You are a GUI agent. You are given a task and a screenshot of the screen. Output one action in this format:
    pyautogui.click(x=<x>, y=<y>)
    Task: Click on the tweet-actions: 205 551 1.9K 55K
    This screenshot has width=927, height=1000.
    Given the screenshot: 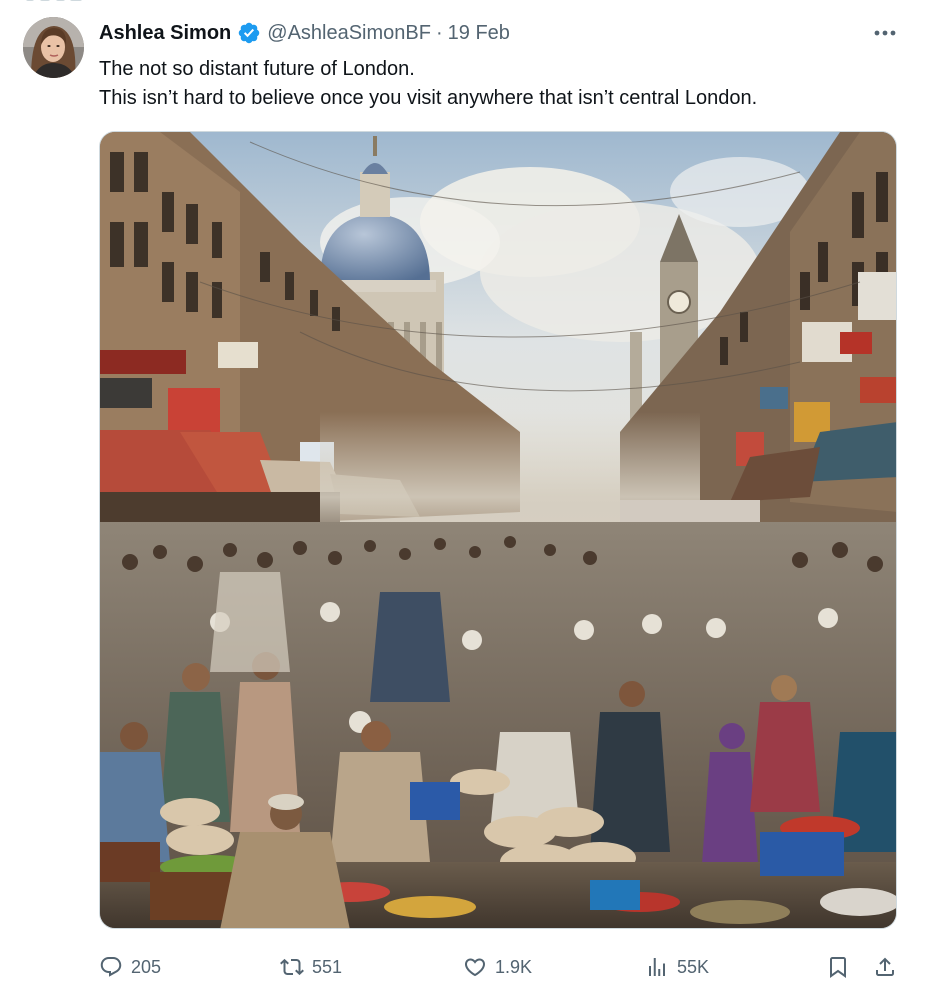 What is the action you would take?
    pyautogui.click(x=499, y=967)
    